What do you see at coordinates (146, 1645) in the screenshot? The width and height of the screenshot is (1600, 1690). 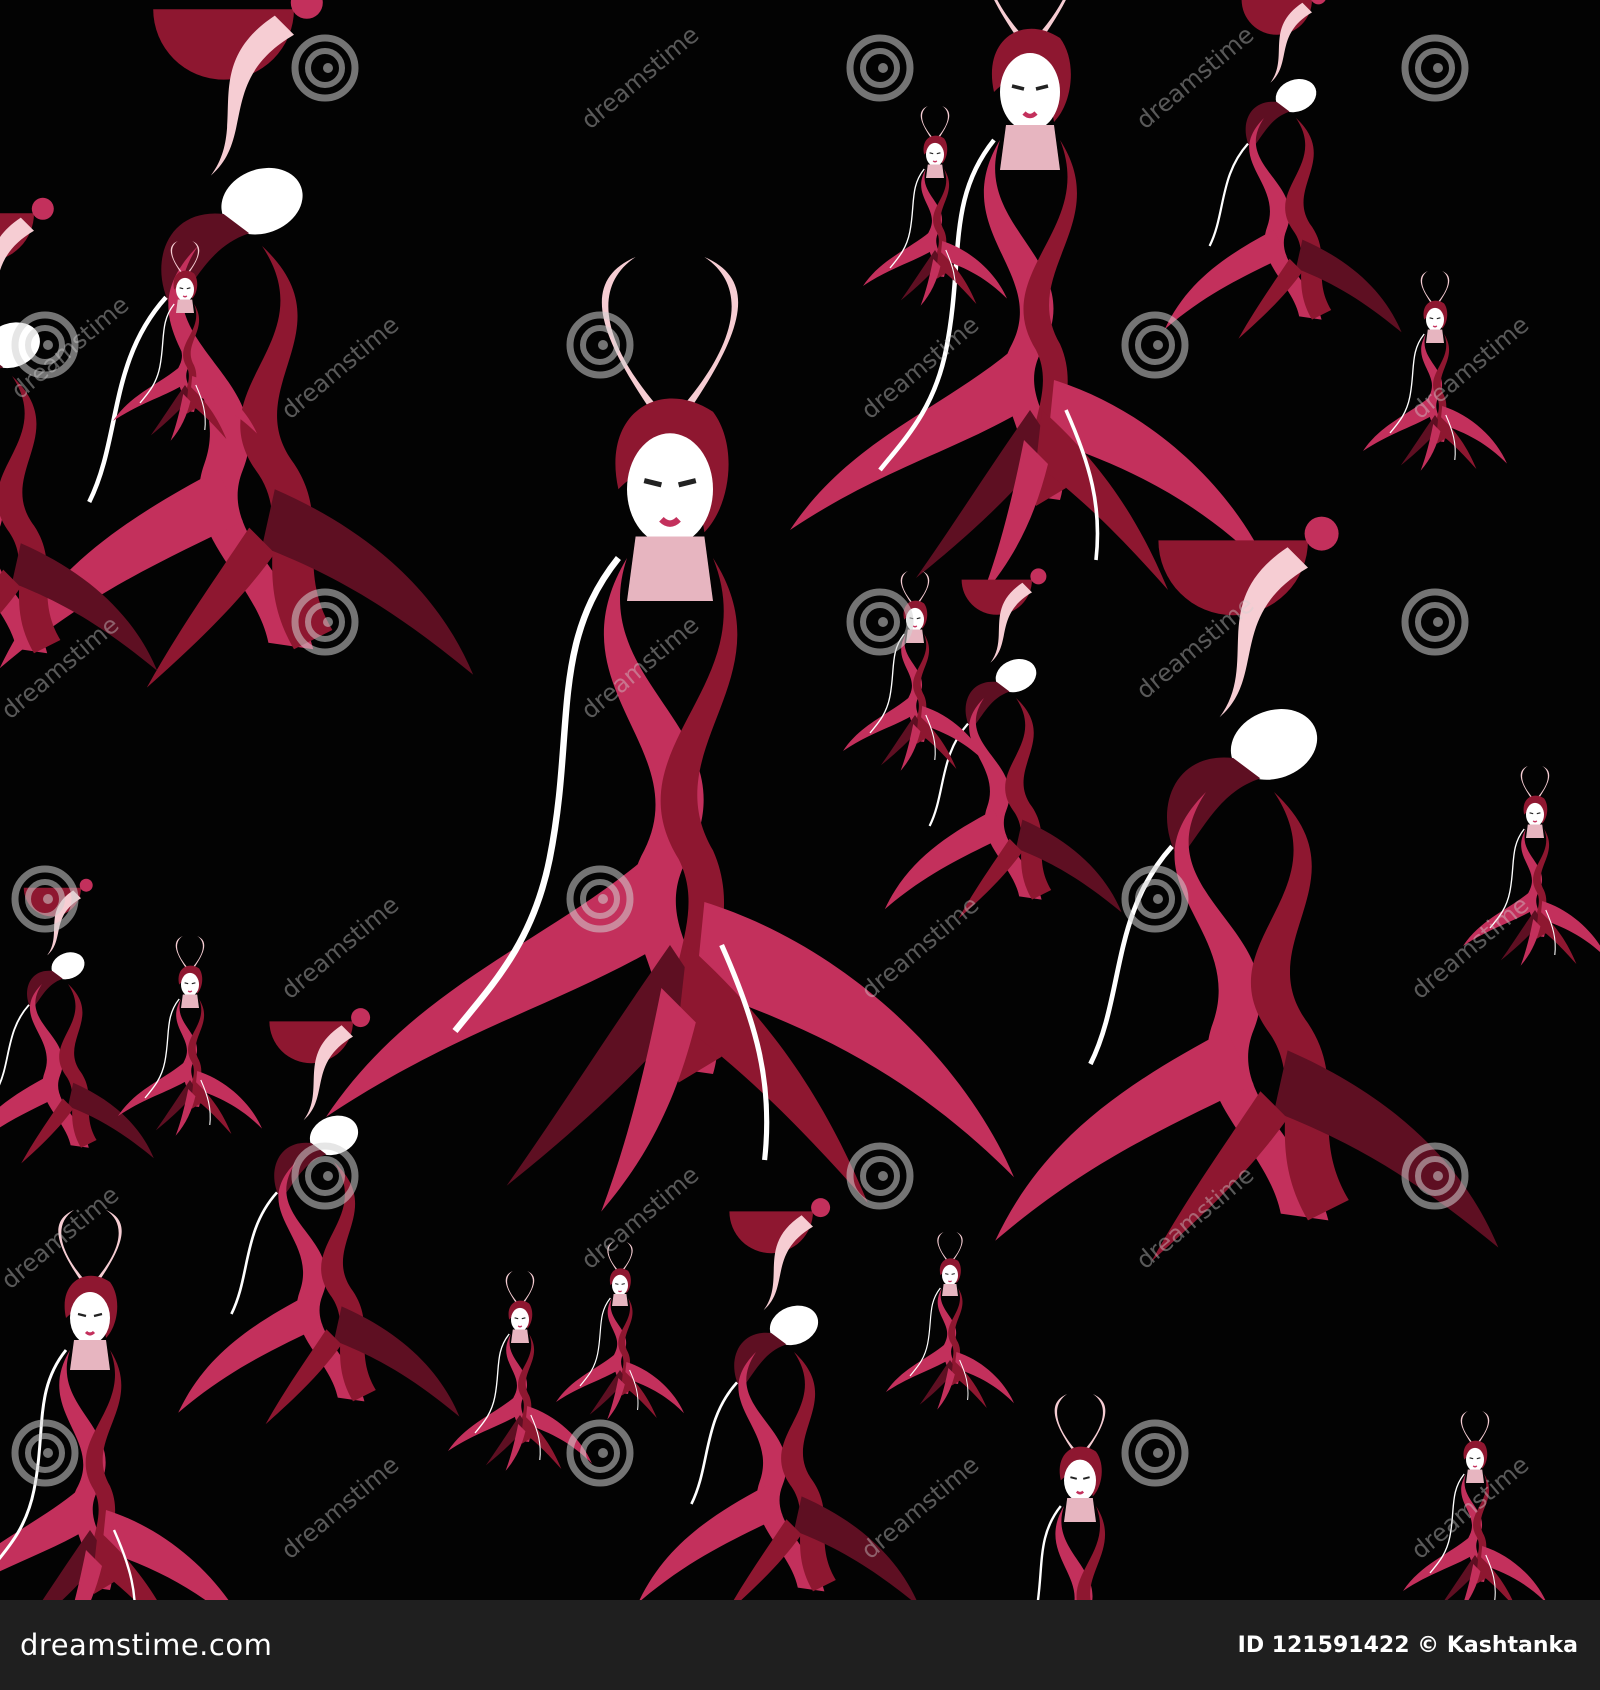 I see `site-brand: dreamstime.com` at bounding box center [146, 1645].